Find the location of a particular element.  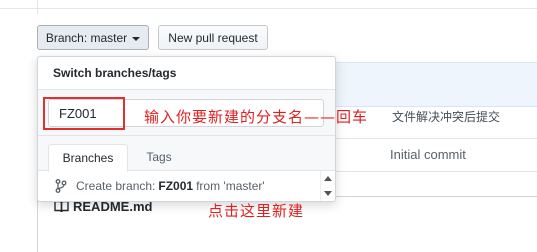

tab-branches: Branches is located at coordinates (88, 158).